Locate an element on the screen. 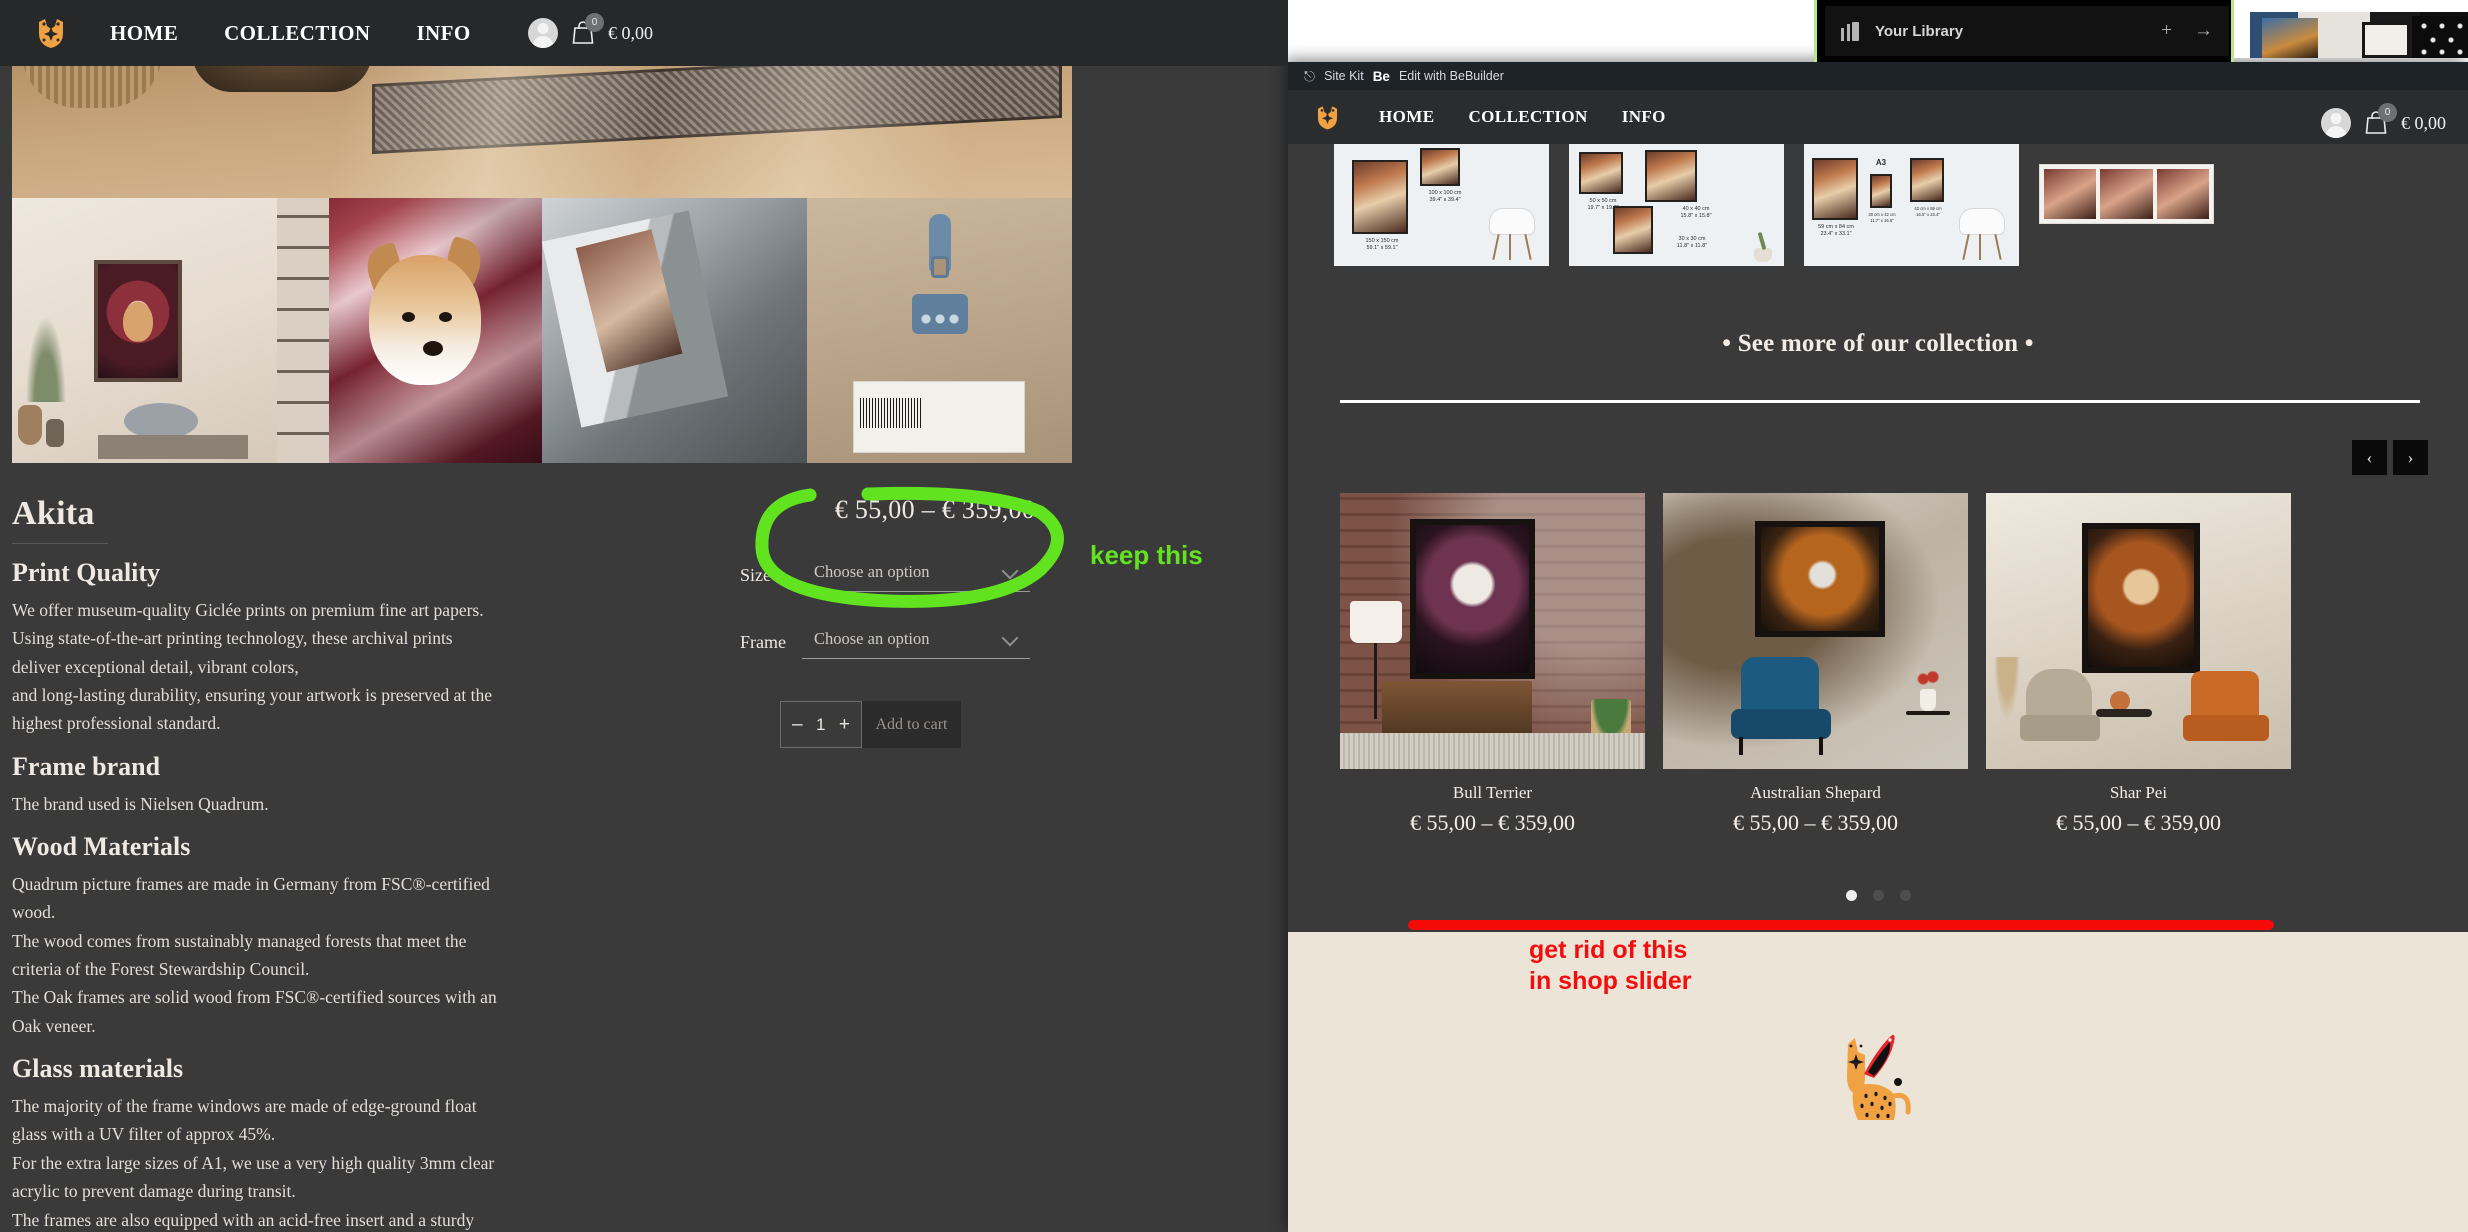 Image resolution: width=2468 pixels, height=1232 pixels. akita-nose is located at coordinates (432, 349).